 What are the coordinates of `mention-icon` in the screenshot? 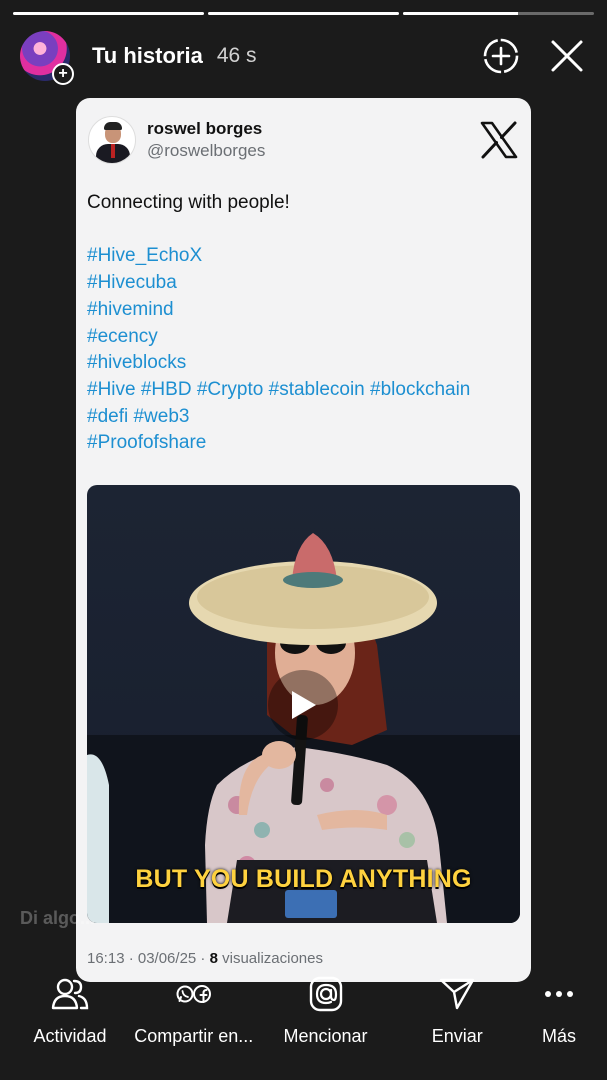 It's located at (325, 994).